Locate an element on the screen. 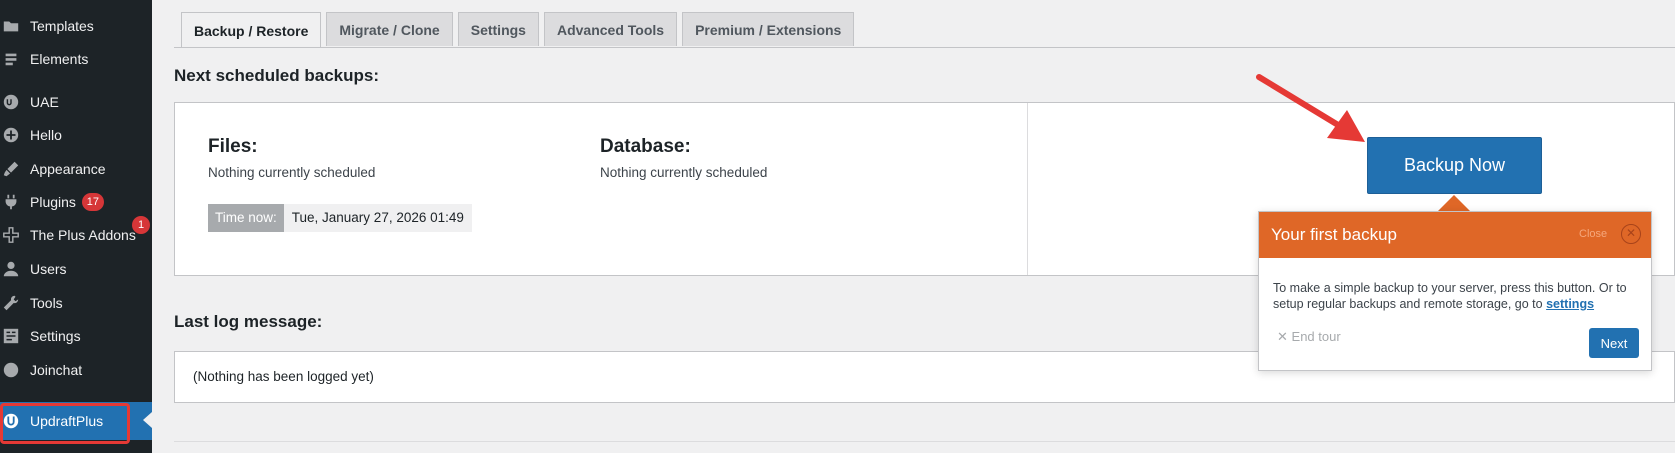  uae-icon is located at coordinates (15, 102).